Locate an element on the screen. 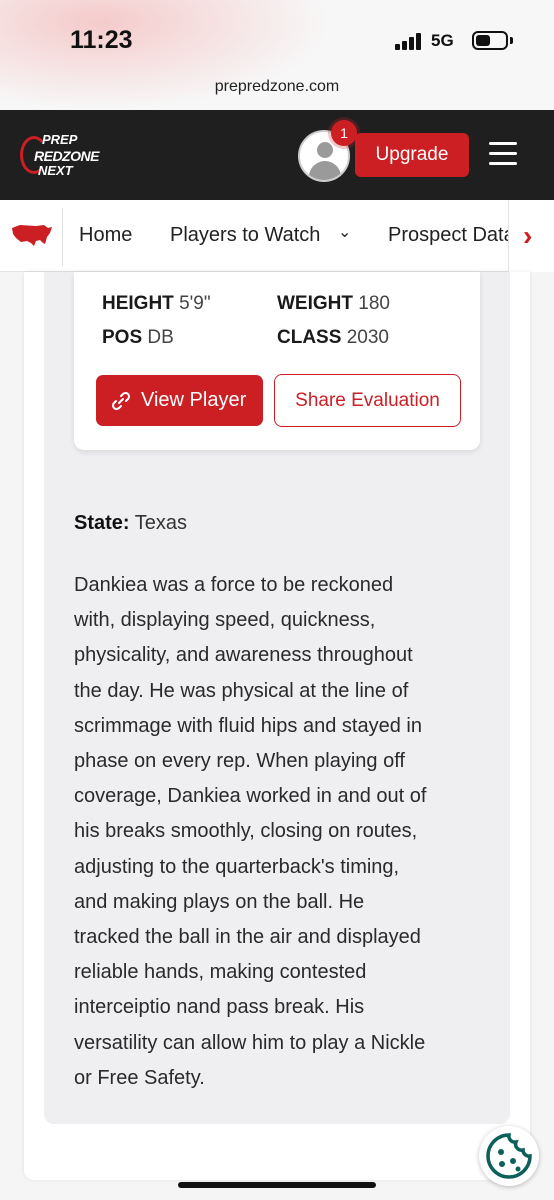 This screenshot has height=1200, width=554. evaluation-line: the day. He was physical at the line of is located at coordinates (241, 690).